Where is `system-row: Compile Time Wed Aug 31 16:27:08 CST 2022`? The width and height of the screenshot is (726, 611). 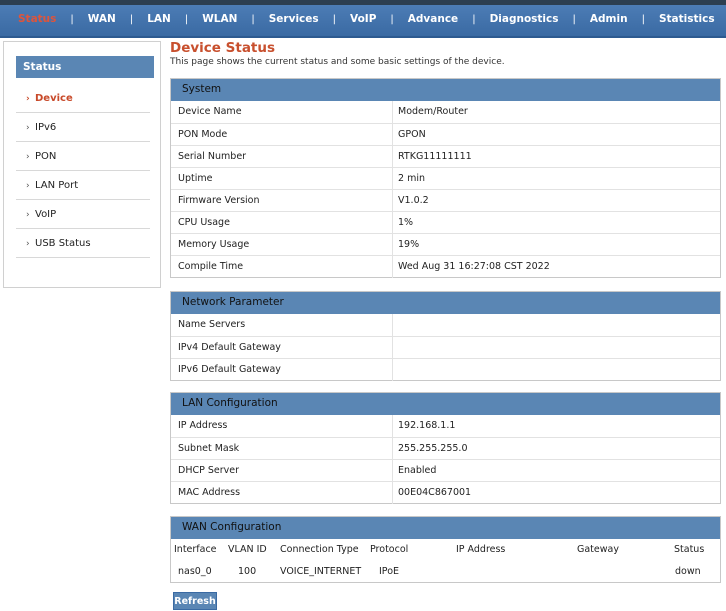 system-row: Compile Time Wed Aug 31 16:27:08 CST 2022 is located at coordinates (446, 266).